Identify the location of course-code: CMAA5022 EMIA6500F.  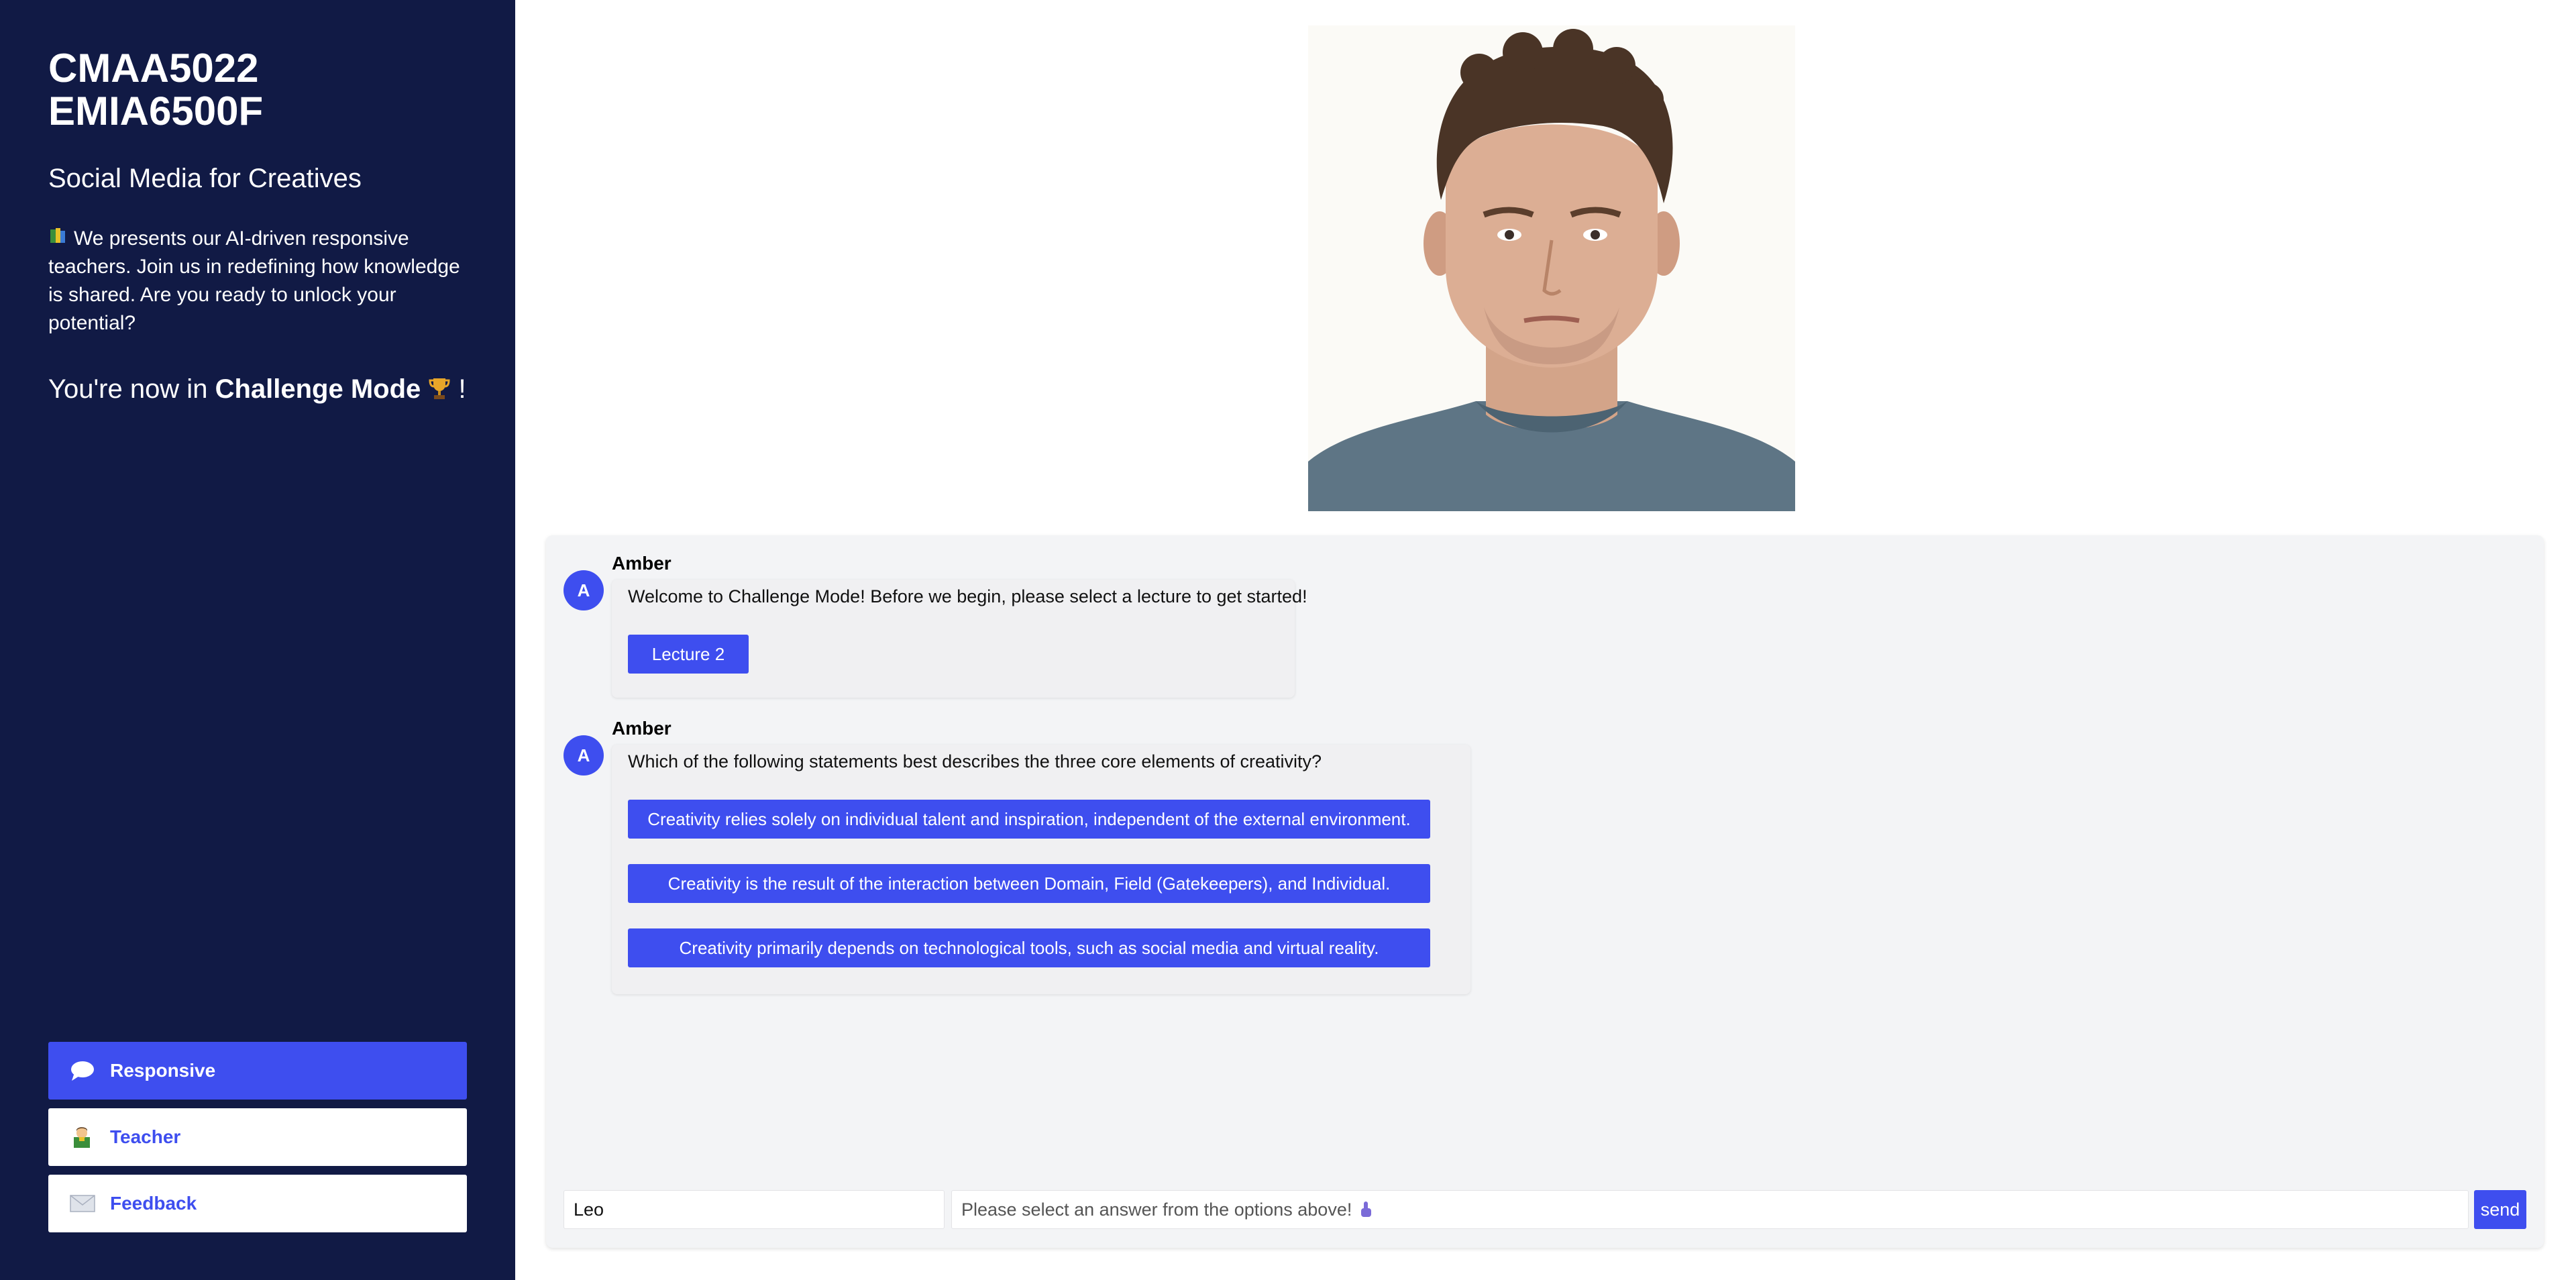
(155, 90).